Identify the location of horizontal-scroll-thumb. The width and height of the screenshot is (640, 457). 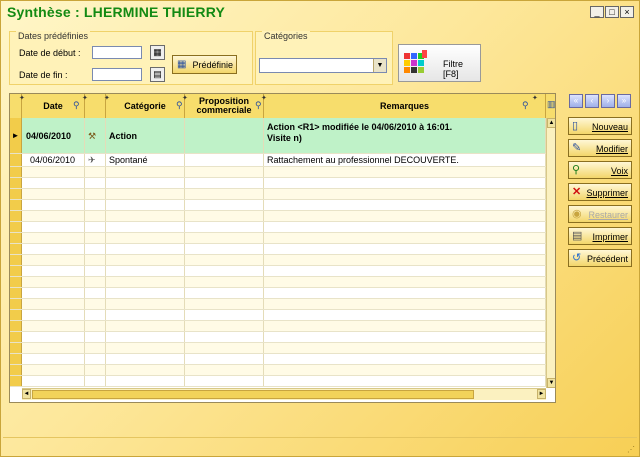
(253, 394).